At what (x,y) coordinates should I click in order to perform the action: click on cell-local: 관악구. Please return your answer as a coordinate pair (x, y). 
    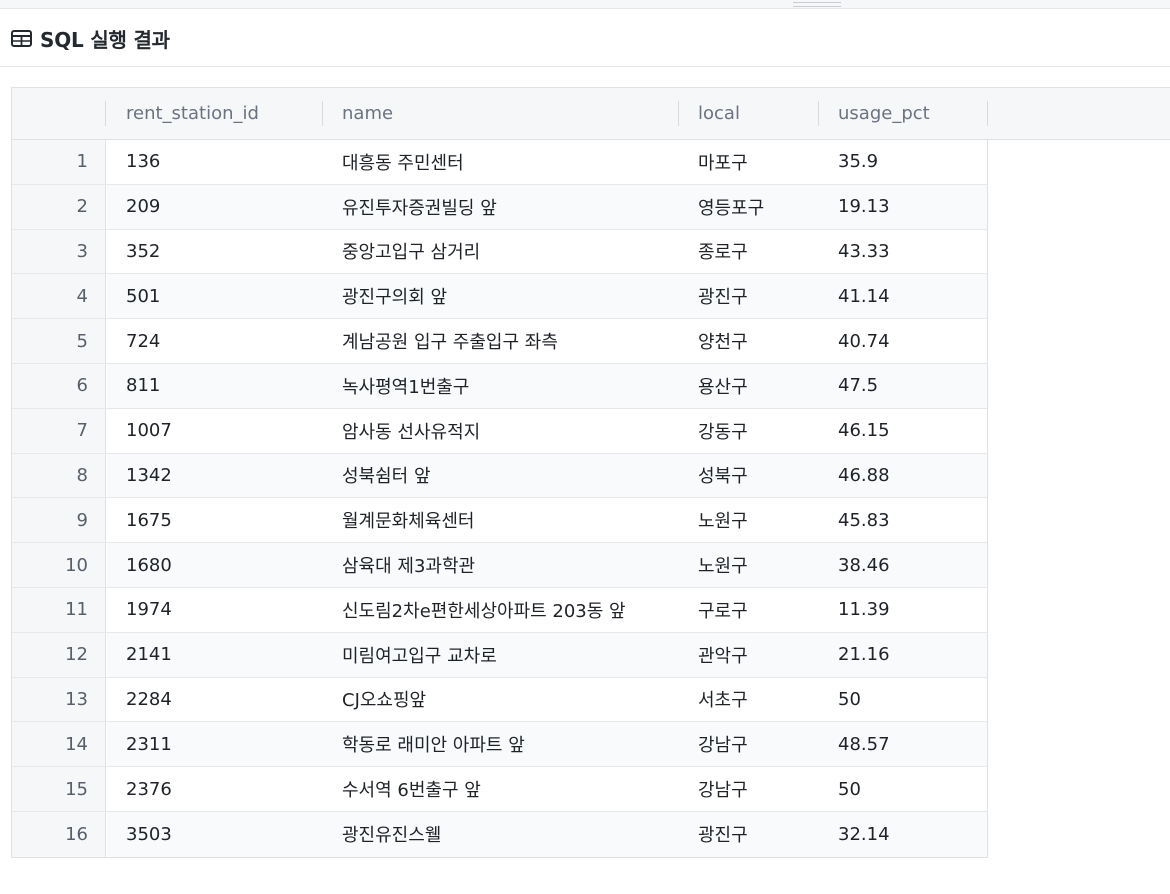
    Looking at the image, I should click on (723, 655).